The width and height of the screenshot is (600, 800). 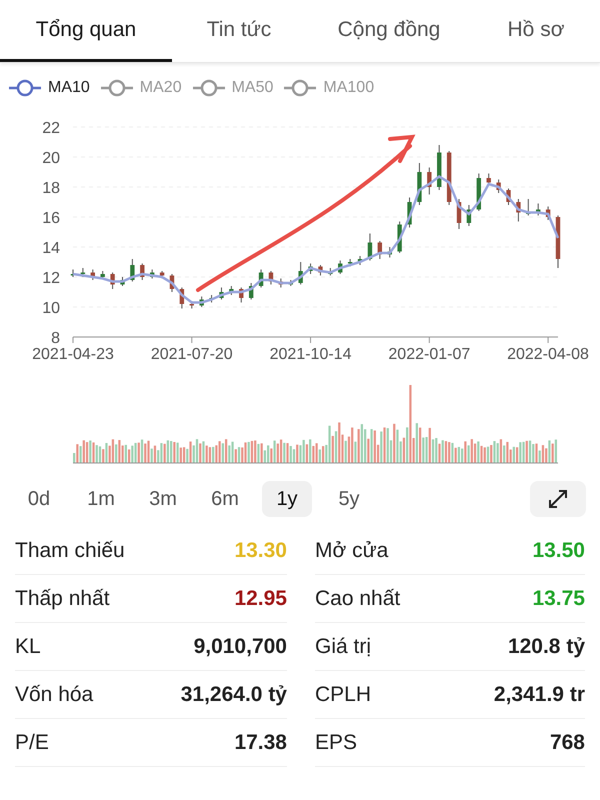 What do you see at coordinates (558, 598) in the screenshot?
I see `stat-value: 13.75` at bounding box center [558, 598].